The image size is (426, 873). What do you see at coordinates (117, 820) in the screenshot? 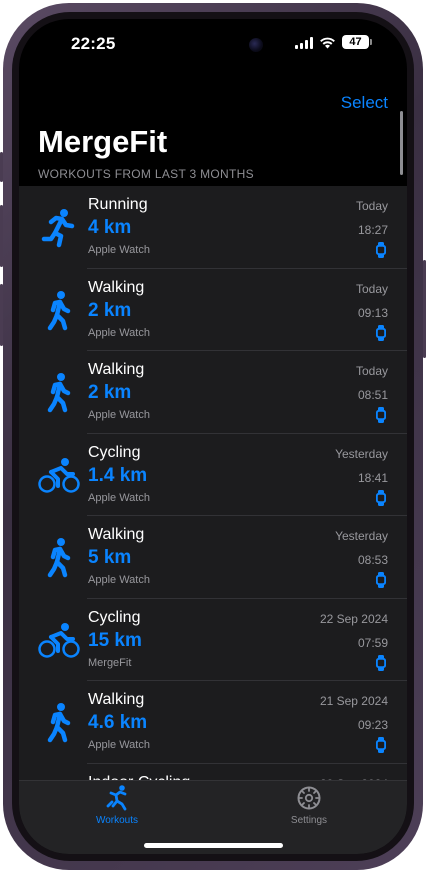
I see `tab-label: Workouts` at bounding box center [117, 820].